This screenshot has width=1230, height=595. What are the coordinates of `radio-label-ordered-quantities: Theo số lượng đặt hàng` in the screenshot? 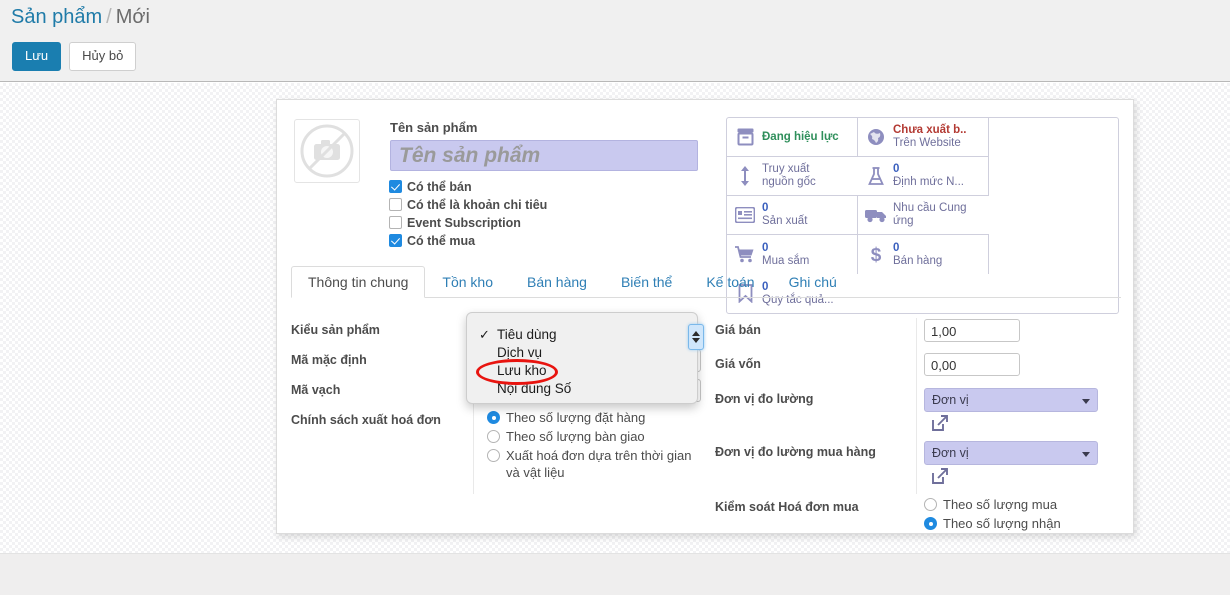 It's located at (576, 417).